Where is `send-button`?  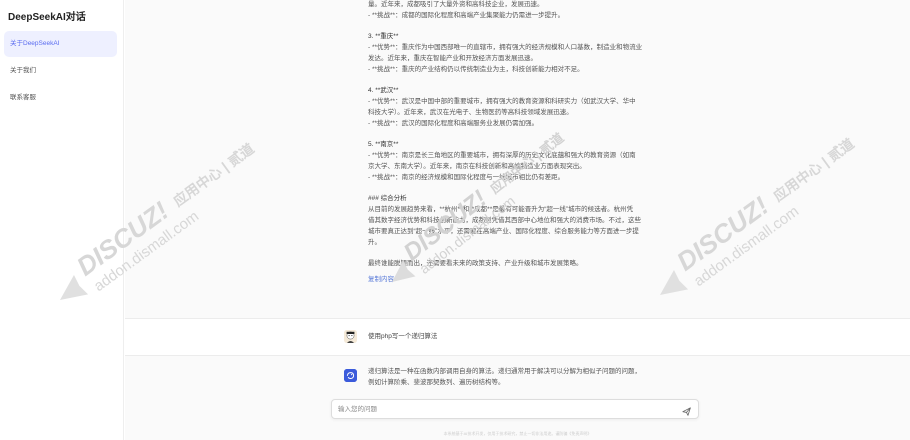
send-button is located at coordinates (686, 410).